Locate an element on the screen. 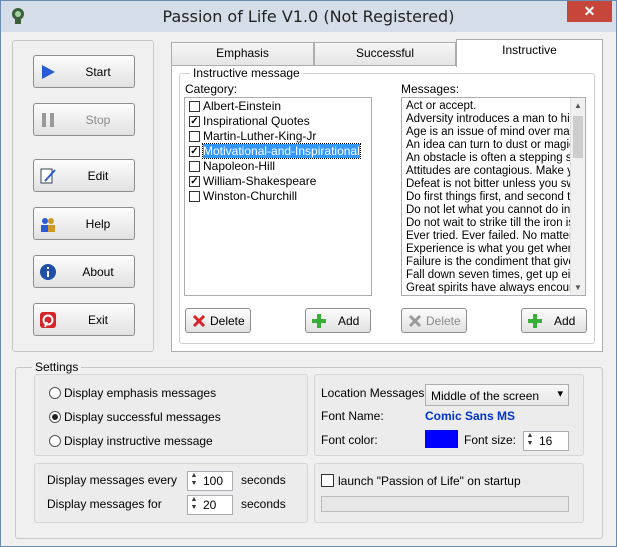  radio-successful is located at coordinates (55, 417).